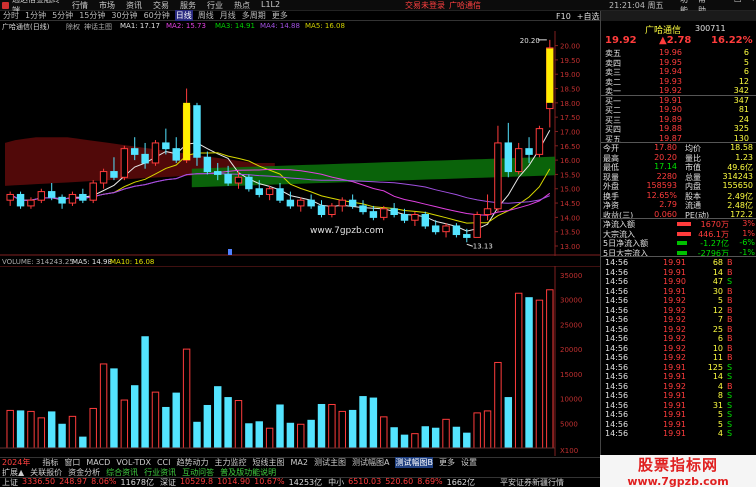 This screenshot has height=487, width=756. Describe the element at coordinates (248, 472) in the screenshot. I see `extension-tab-6: 普及版功能说明` at that location.